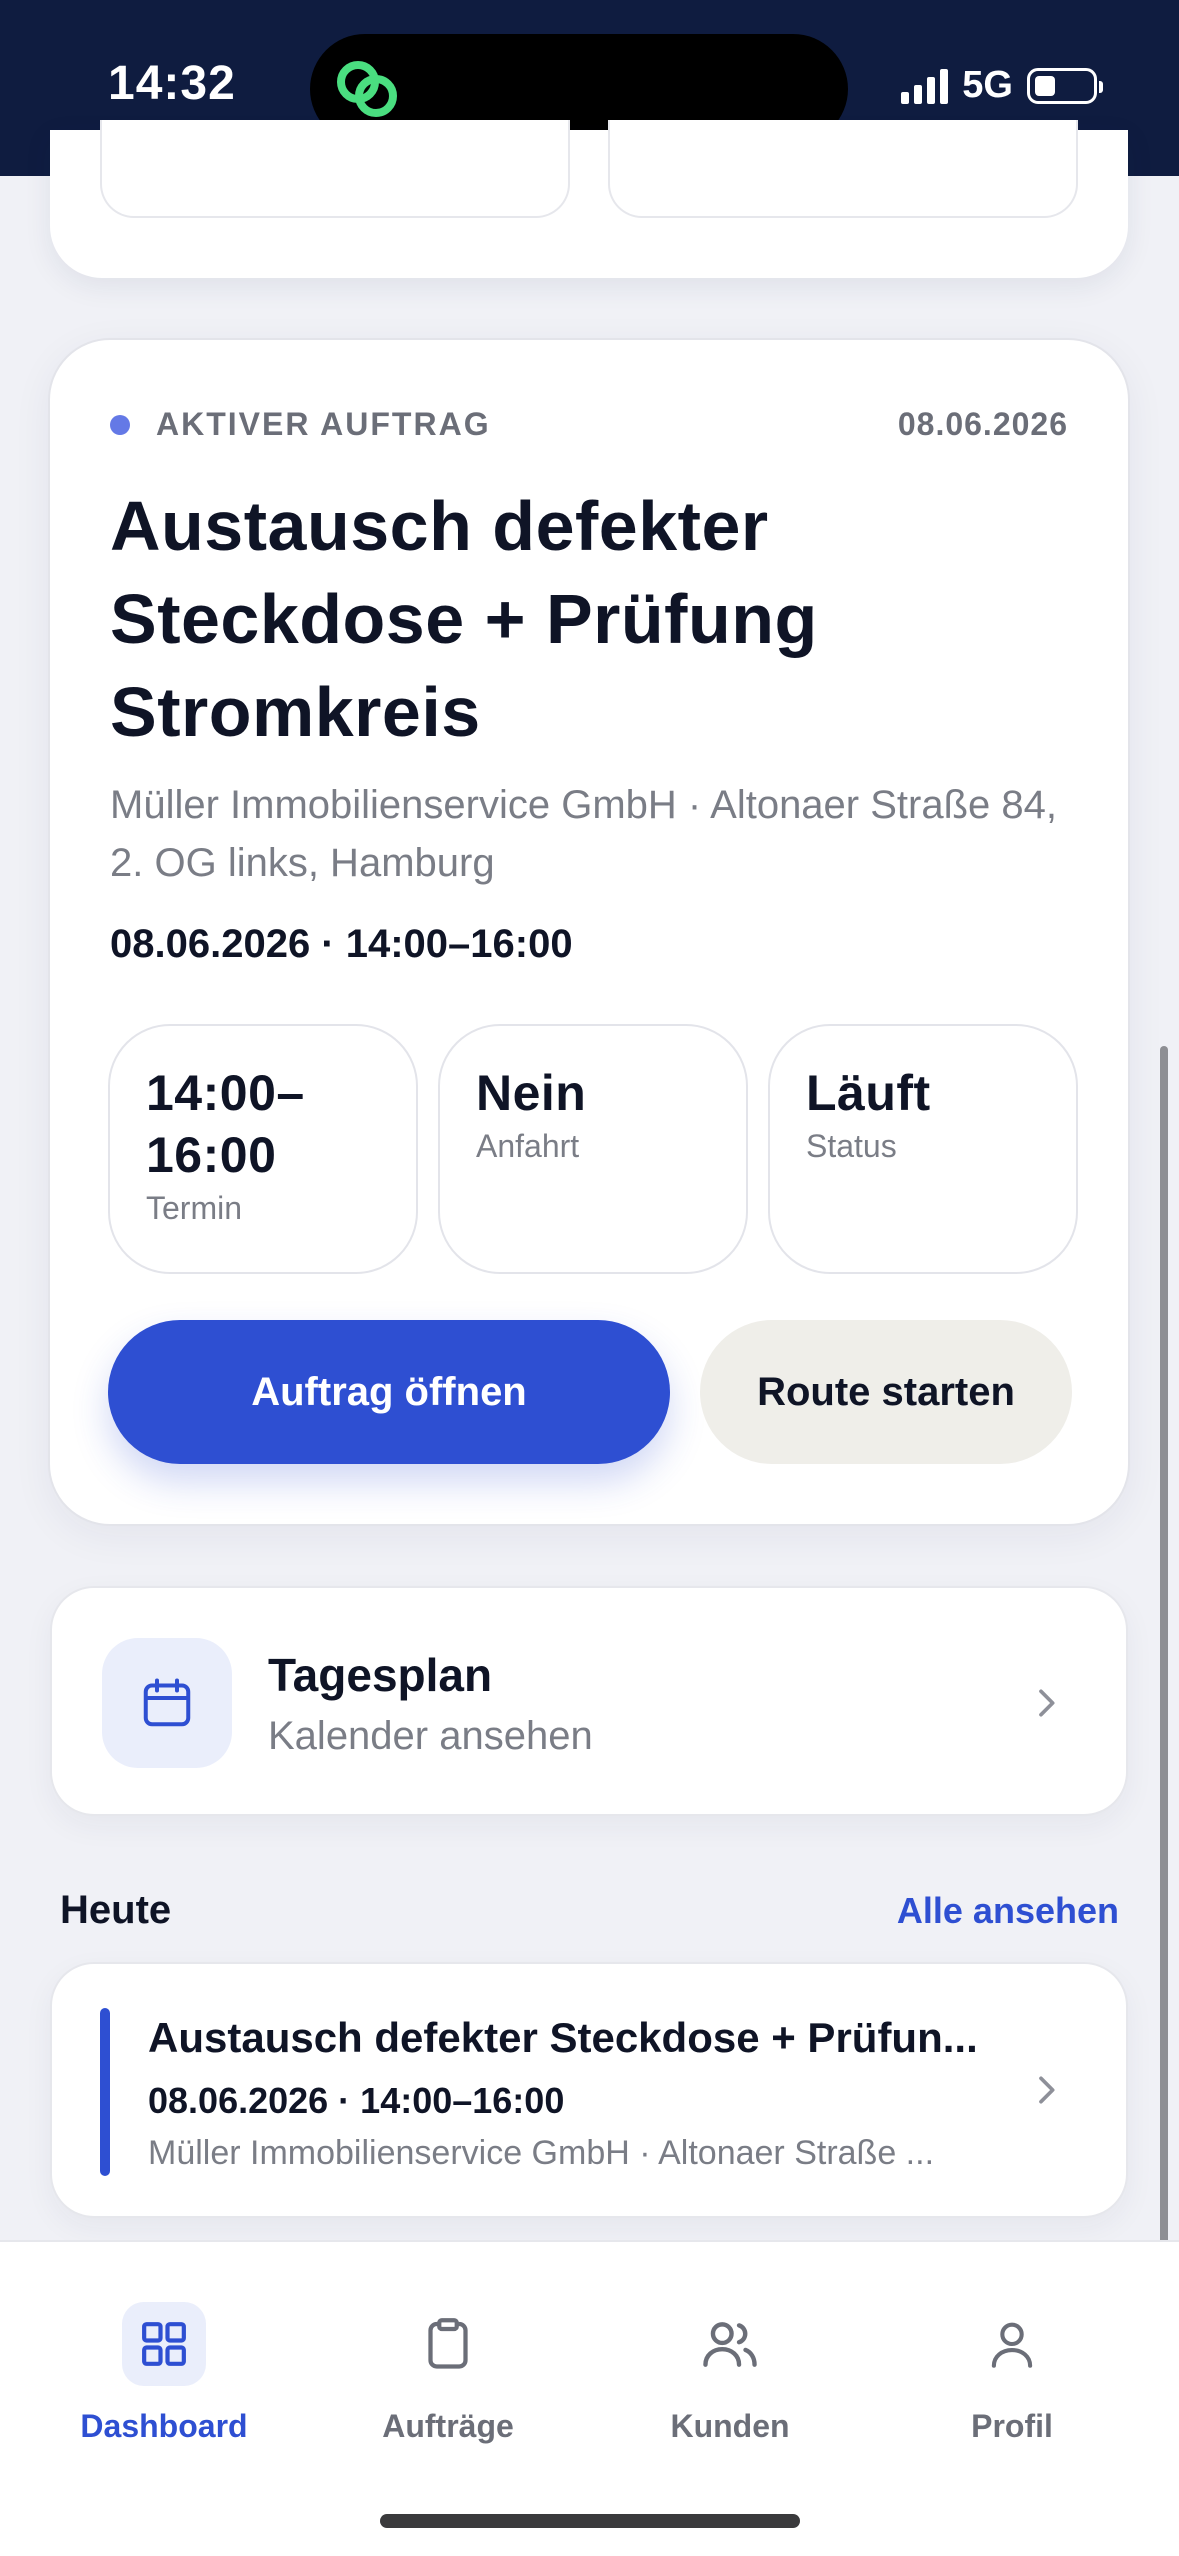  Describe the element at coordinates (323, 424) in the screenshot. I see `job-kicker-label: AKTIVER AUFTRAG` at that location.